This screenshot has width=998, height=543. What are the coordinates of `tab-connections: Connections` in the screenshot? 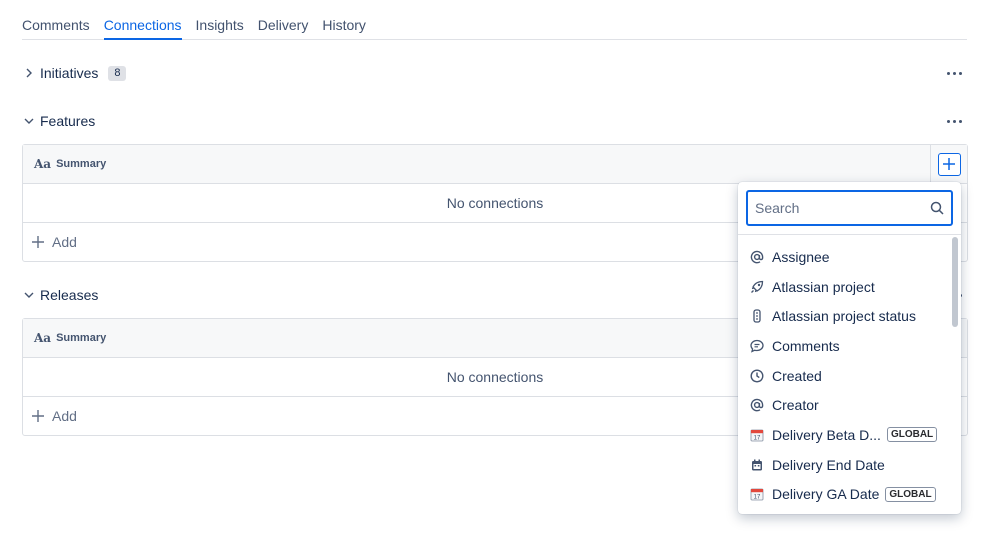 It's located at (143, 20).